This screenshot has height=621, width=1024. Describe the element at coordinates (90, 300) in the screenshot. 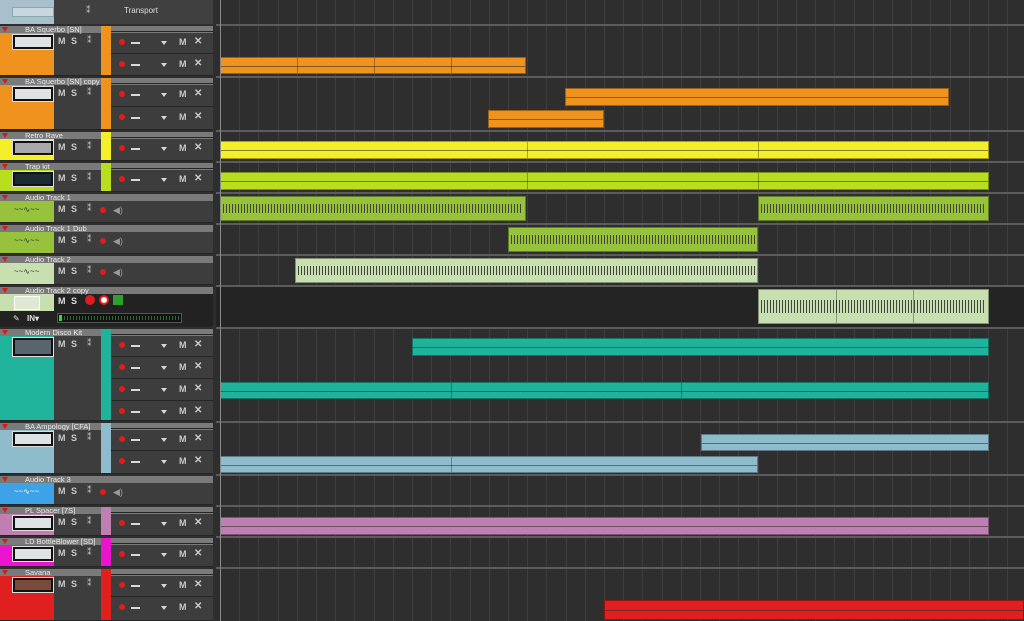

I see `rec-arm-icon` at that location.